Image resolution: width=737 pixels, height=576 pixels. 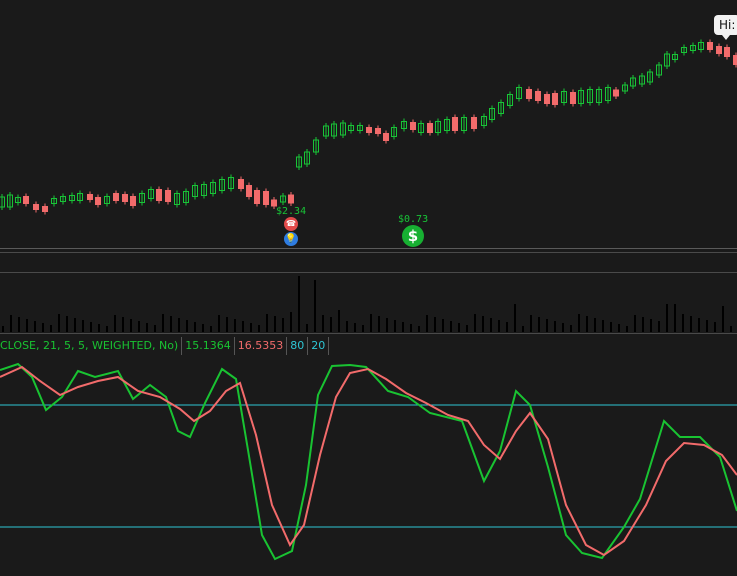 What do you see at coordinates (413, 219) in the screenshot?
I see `dividend-event-label: $0.73` at bounding box center [413, 219].